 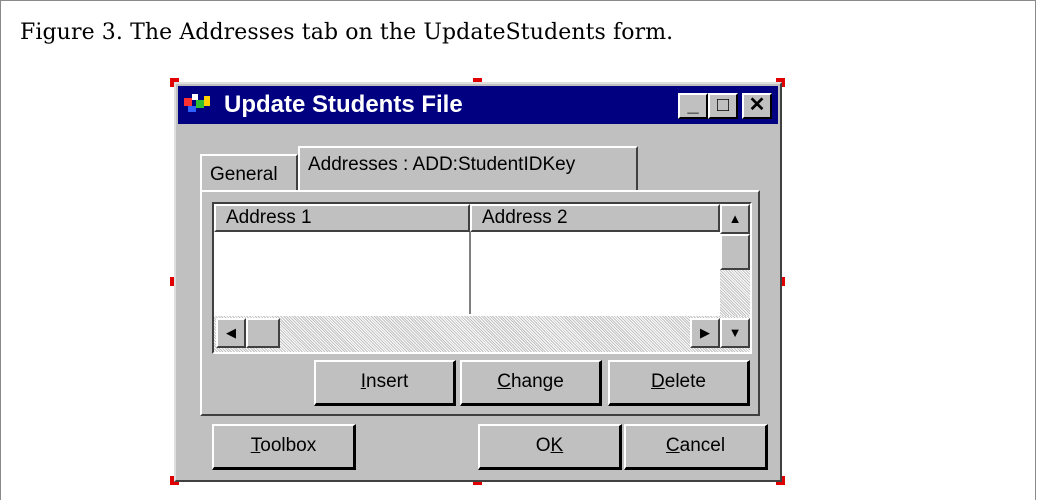 What do you see at coordinates (531, 383) in the screenshot?
I see `change-button: Change` at bounding box center [531, 383].